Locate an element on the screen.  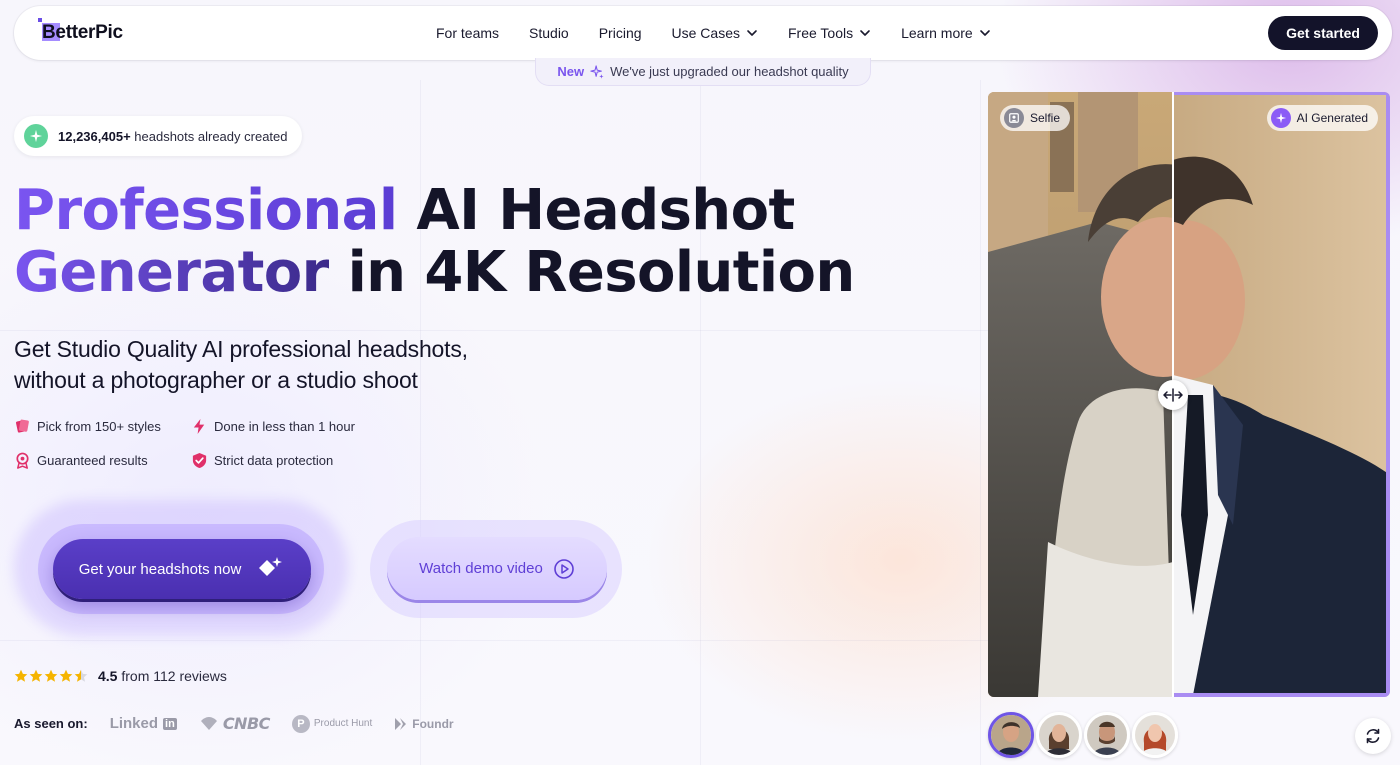
feature-item: Strict data protection is located at coordinates (291, 460).